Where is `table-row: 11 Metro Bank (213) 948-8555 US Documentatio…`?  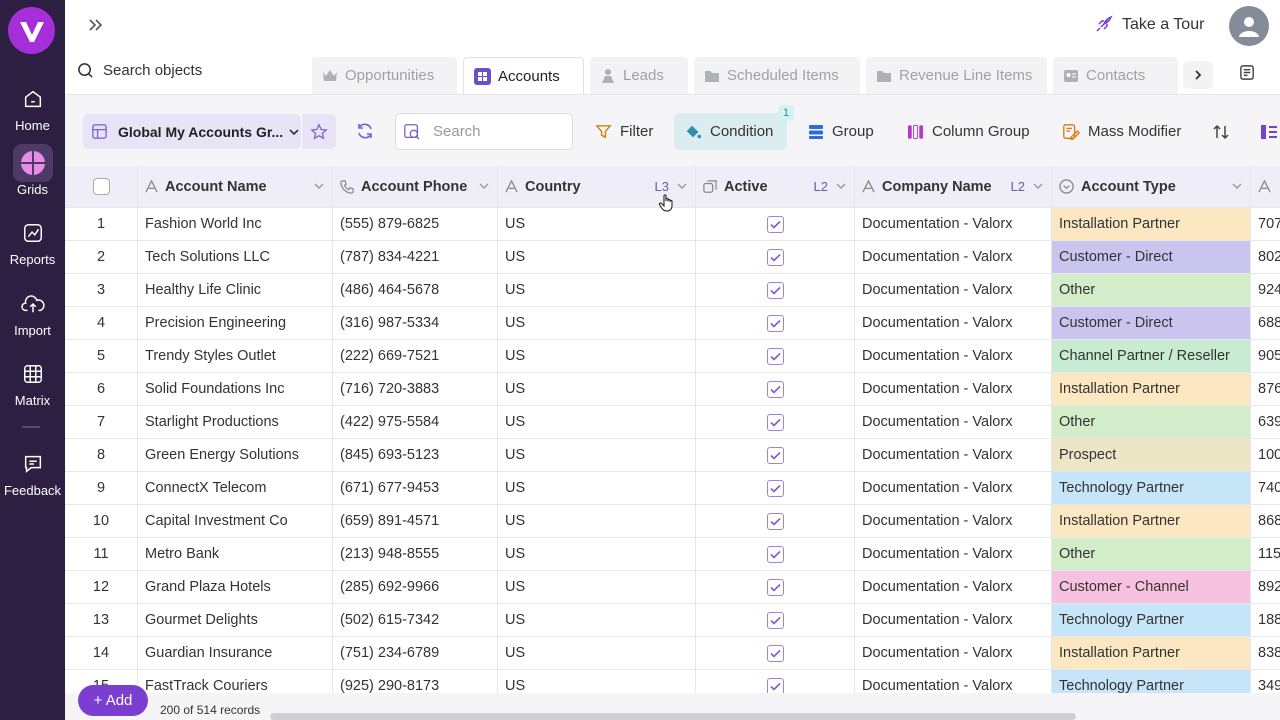
table-row: 11 Metro Bank (213) 948-8555 US Documentatio… is located at coordinates (672, 554).